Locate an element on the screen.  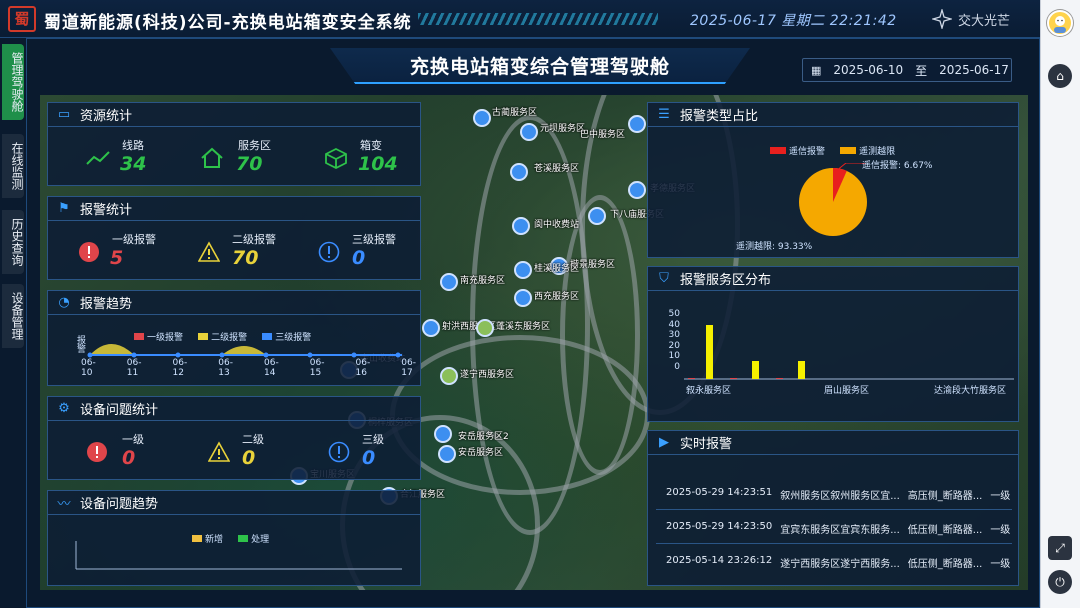
resource-value: 104 is located at coordinates (378, 164).